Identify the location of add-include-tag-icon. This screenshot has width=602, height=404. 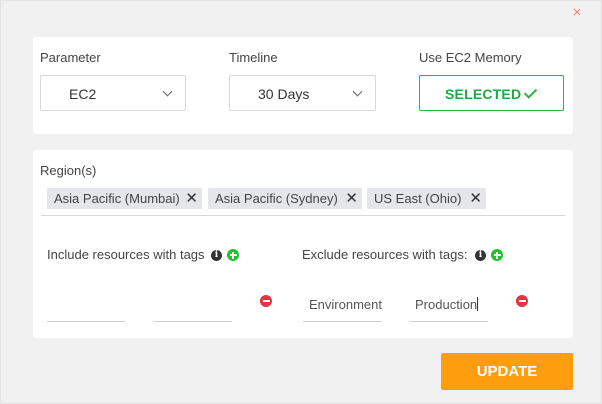
(233, 255).